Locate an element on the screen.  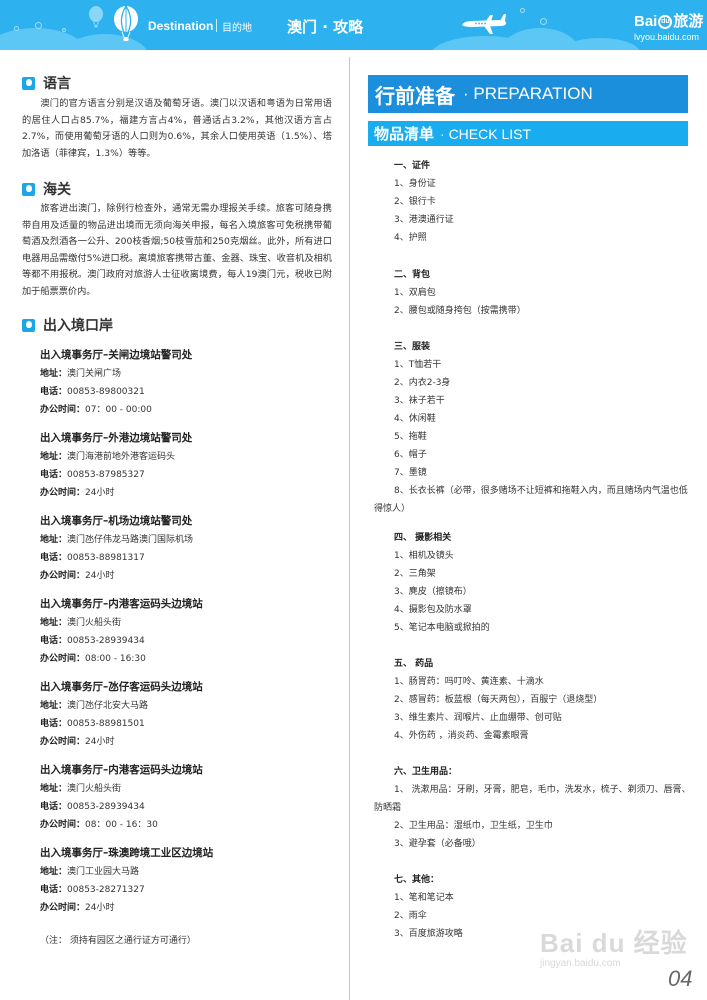
office-address: 地址：澳门氹仔伟龙马路澳门国际机场 is located at coordinates (190, 540).